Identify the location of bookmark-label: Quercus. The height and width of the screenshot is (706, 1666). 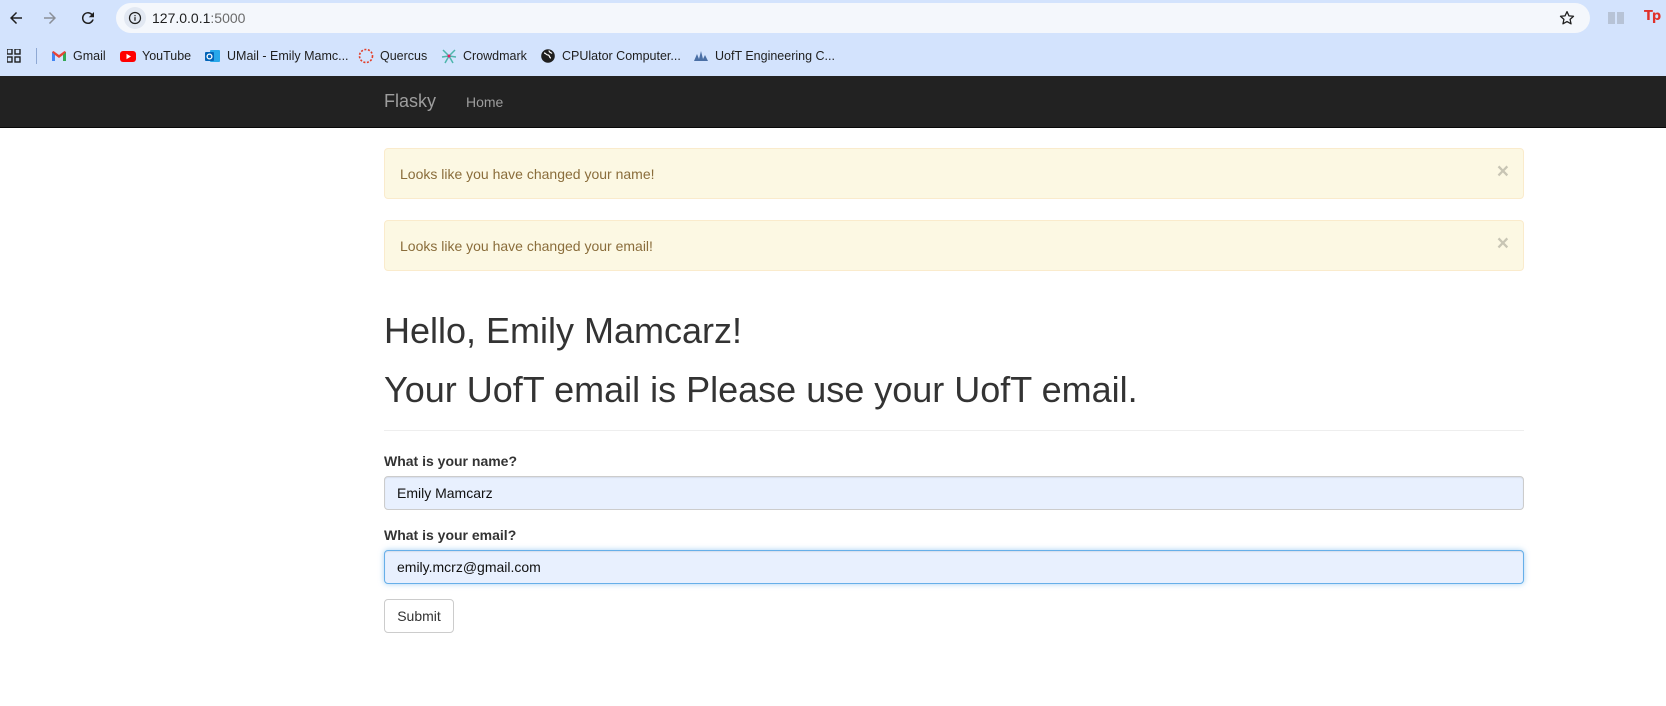
(404, 56).